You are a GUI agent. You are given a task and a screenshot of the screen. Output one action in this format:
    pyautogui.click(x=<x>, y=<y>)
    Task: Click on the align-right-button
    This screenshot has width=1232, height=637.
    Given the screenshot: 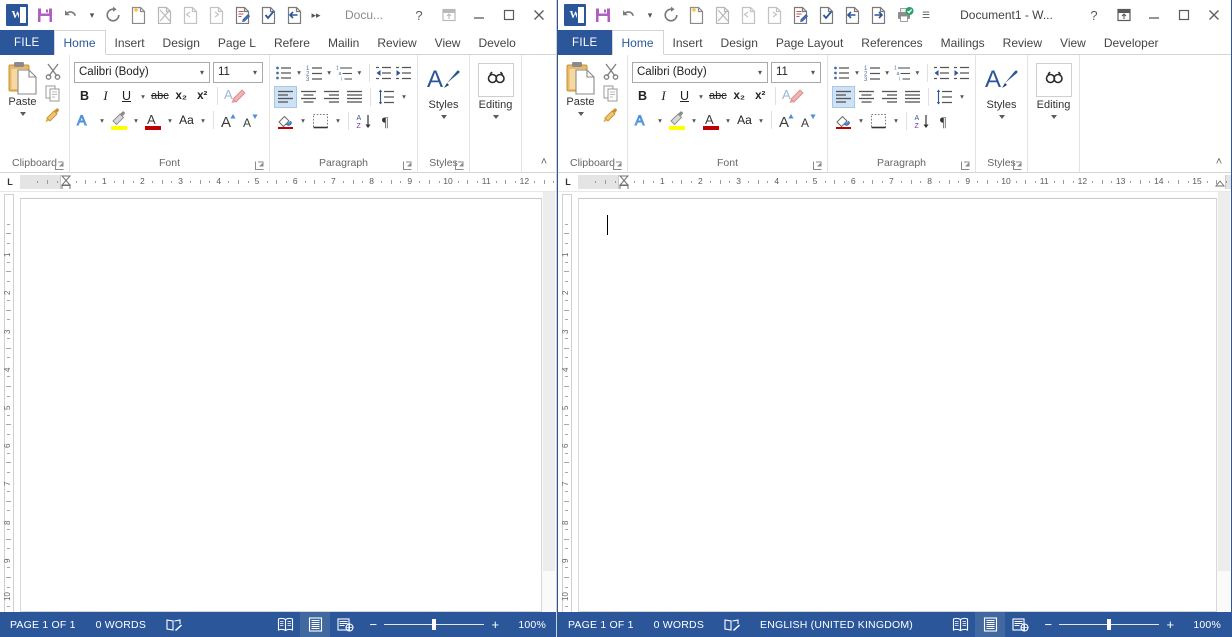 What is the action you would take?
    pyautogui.click(x=889, y=97)
    